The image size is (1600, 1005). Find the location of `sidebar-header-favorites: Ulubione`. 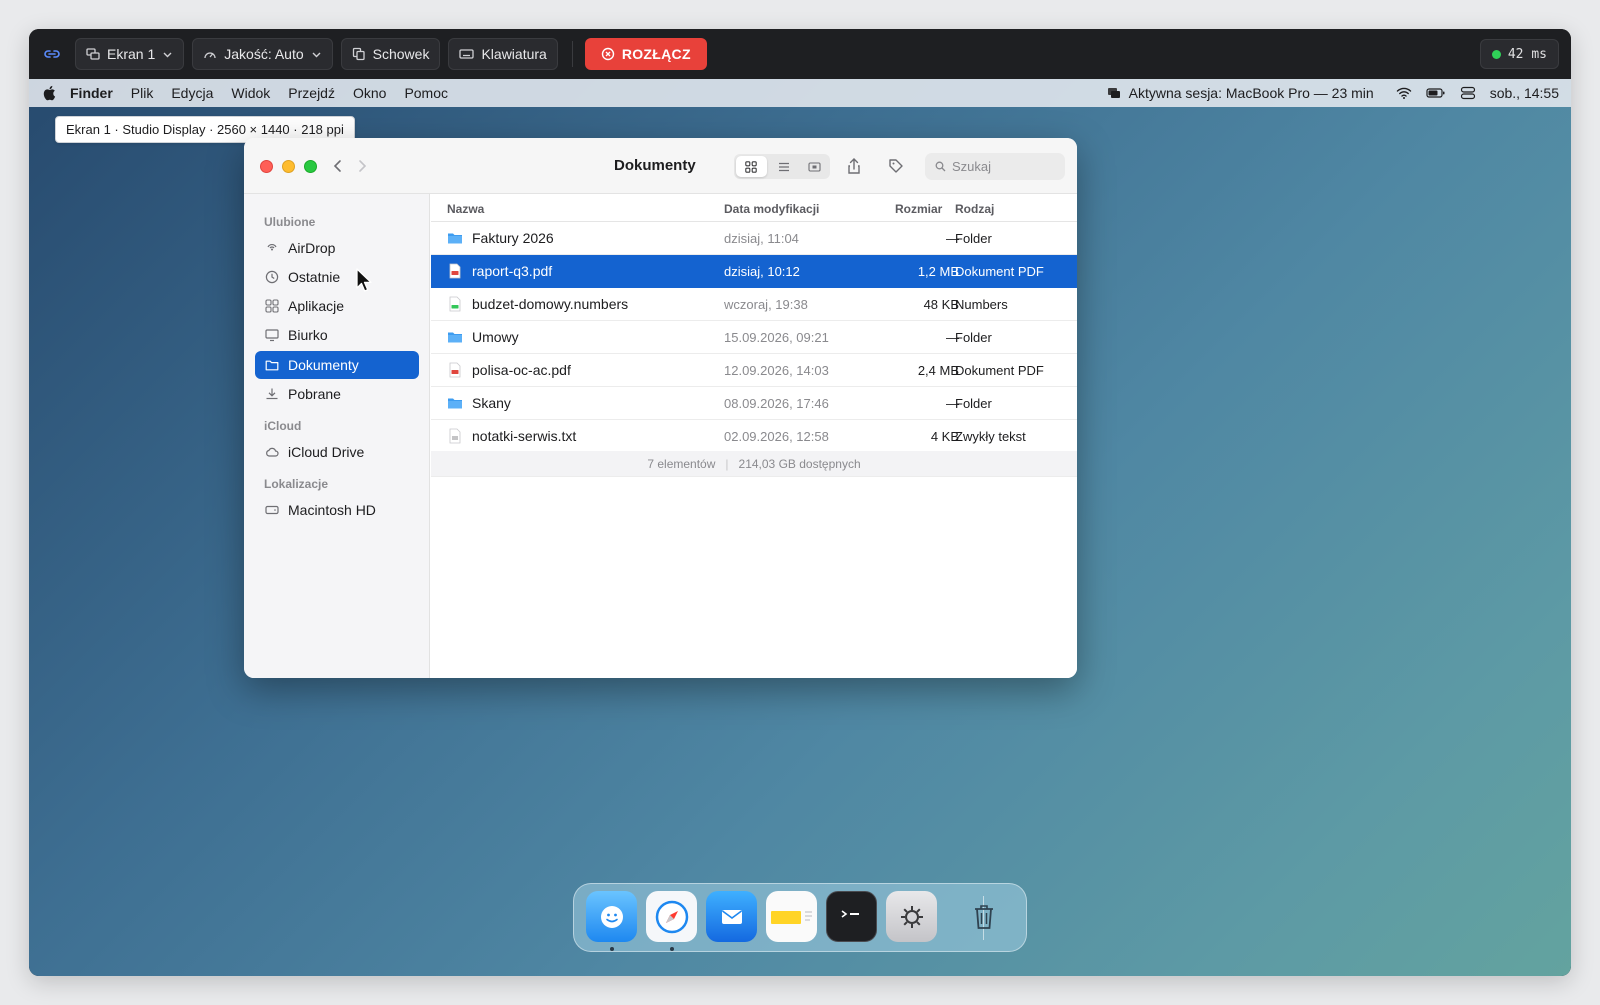

sidebar-header-favorites: Ulubione is located at coordinates (290, 222).